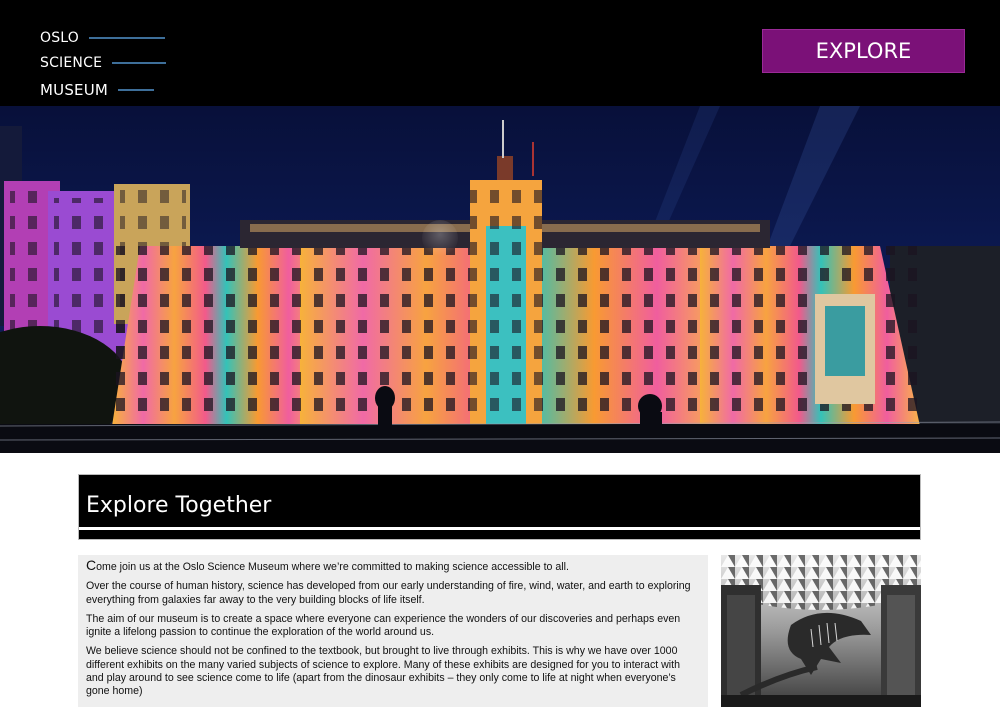  Describe the element at coordinates (103, 63) in the screenshot. I see `logo-line-2: SCIENCE` at that location.